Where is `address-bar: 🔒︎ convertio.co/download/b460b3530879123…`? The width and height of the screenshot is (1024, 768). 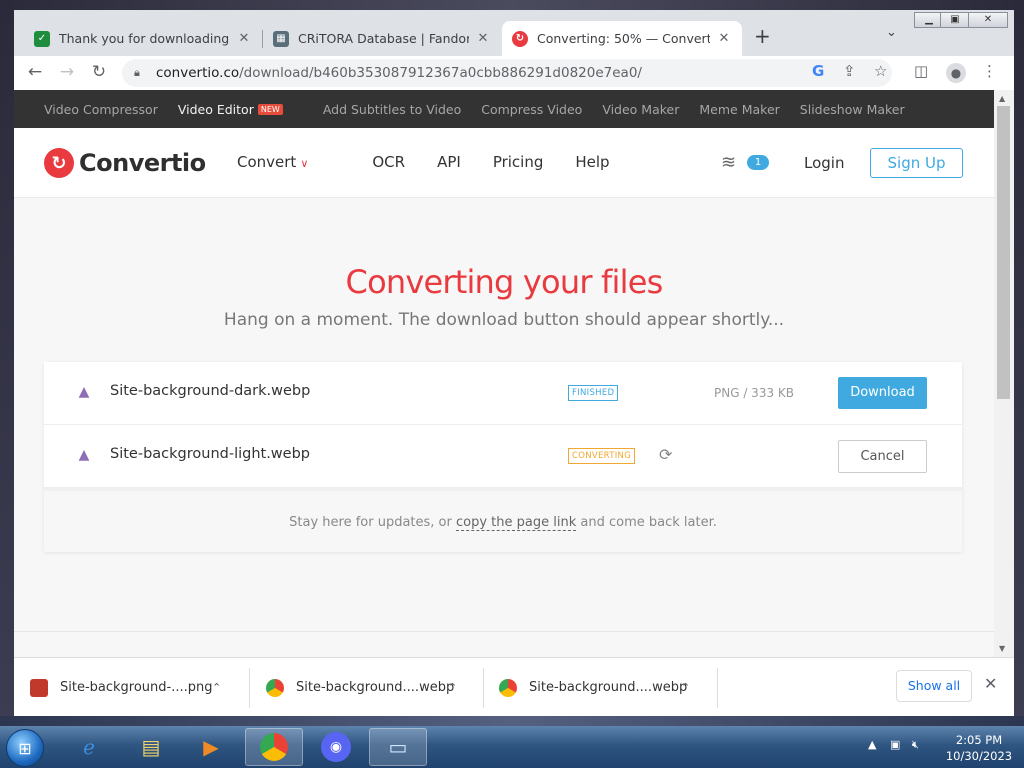 address-bar: 🔒︎ convertio.co/download/b460b3530879123… is located at coordinates (507, 73).